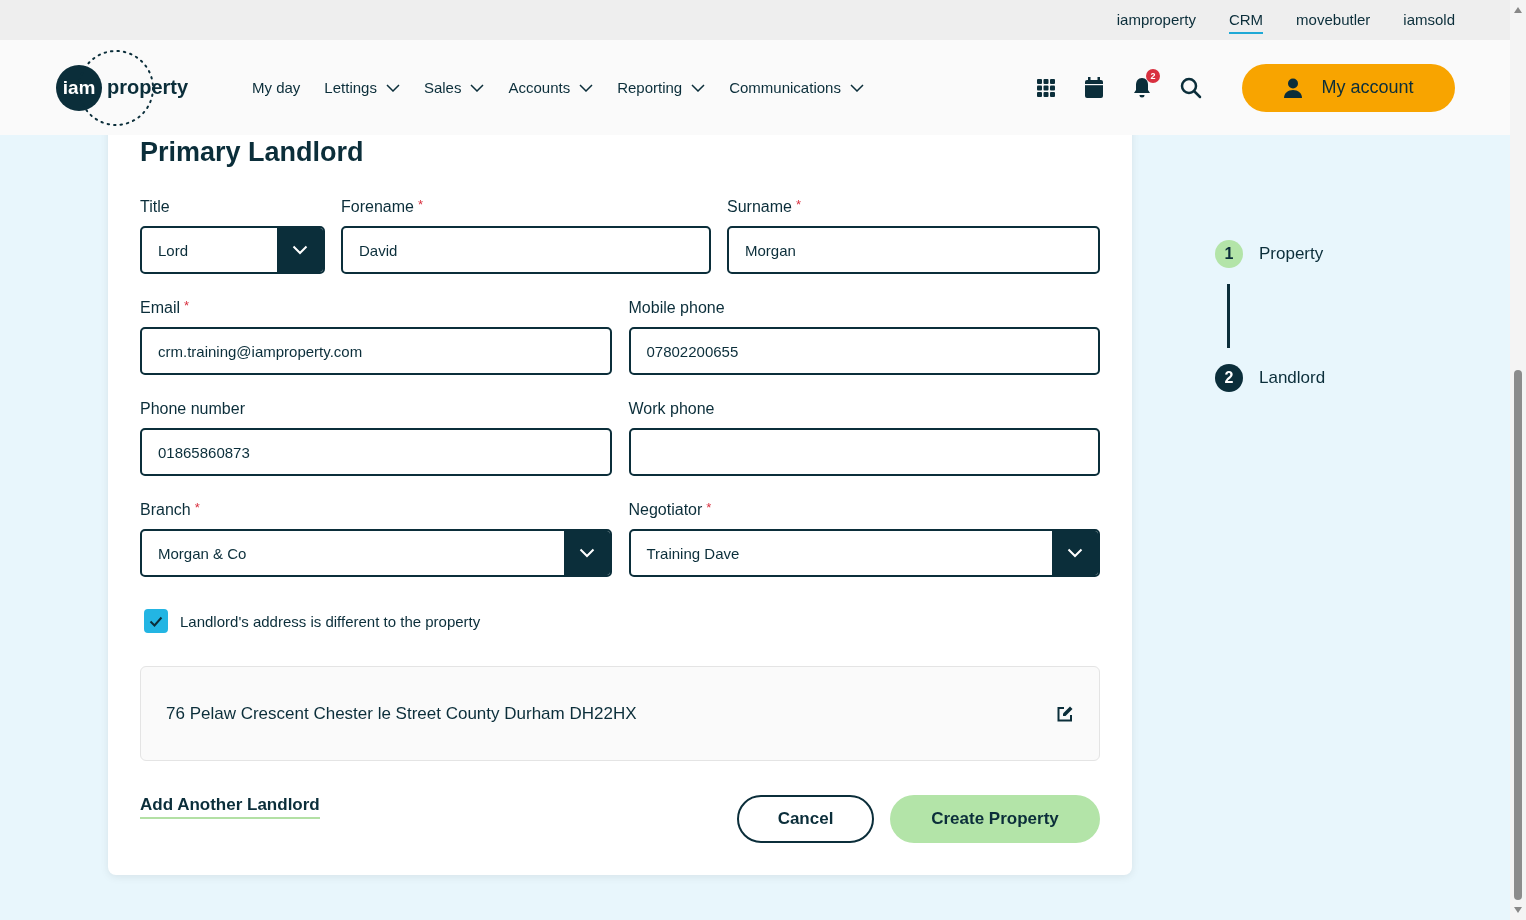 Image resolution: width=1526 pixels, height=920 pixels. What do you see at coordinates (148, 87) in the screenshot?
I see `logo-text: property` at bounding box center [148, 87].